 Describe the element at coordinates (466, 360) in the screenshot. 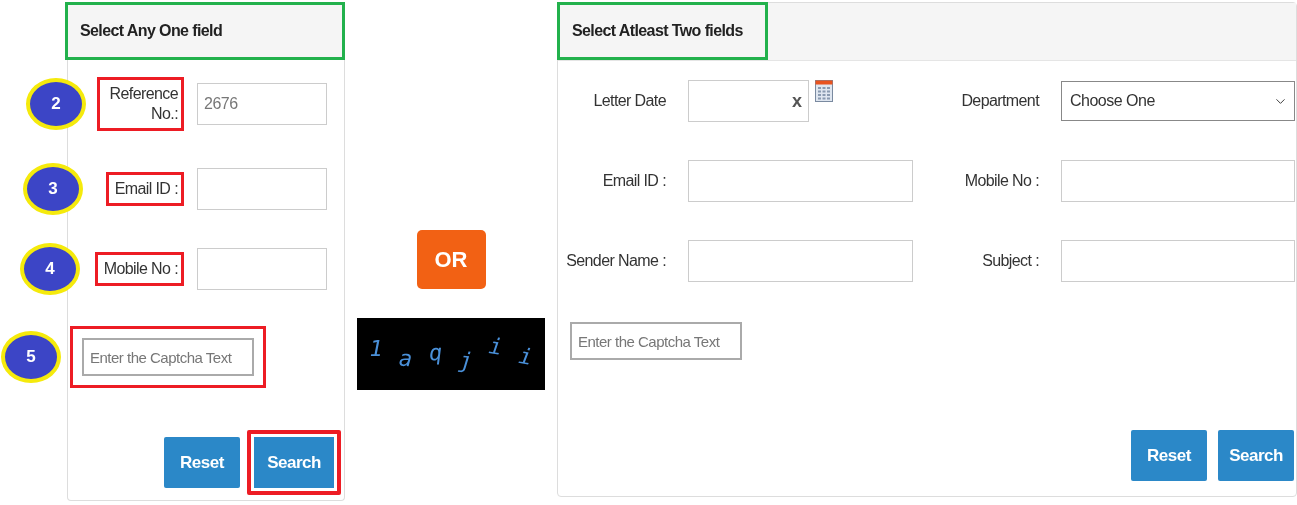

I see `captcha-character: j` at that location.